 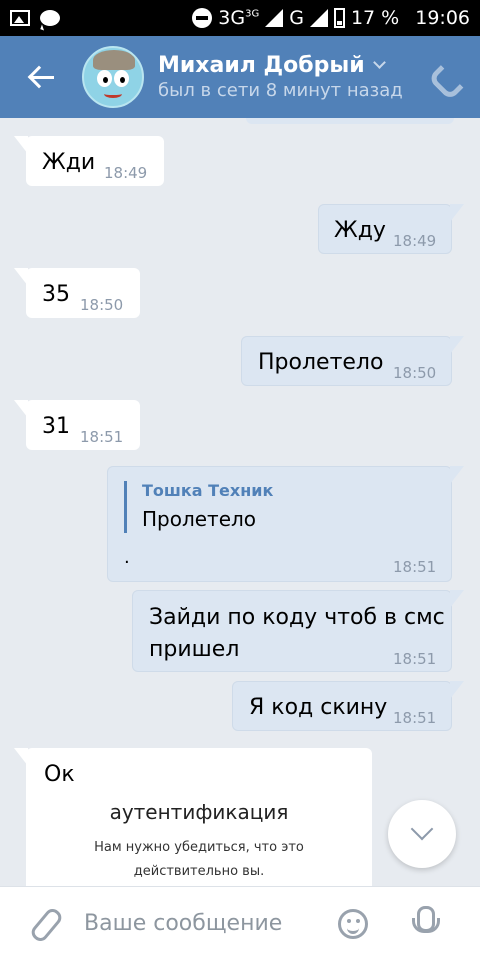 What do you see at coordinates (350, 121) in the screenshot?
I see `previous-message-bubble` at bounding box center [350, 121].